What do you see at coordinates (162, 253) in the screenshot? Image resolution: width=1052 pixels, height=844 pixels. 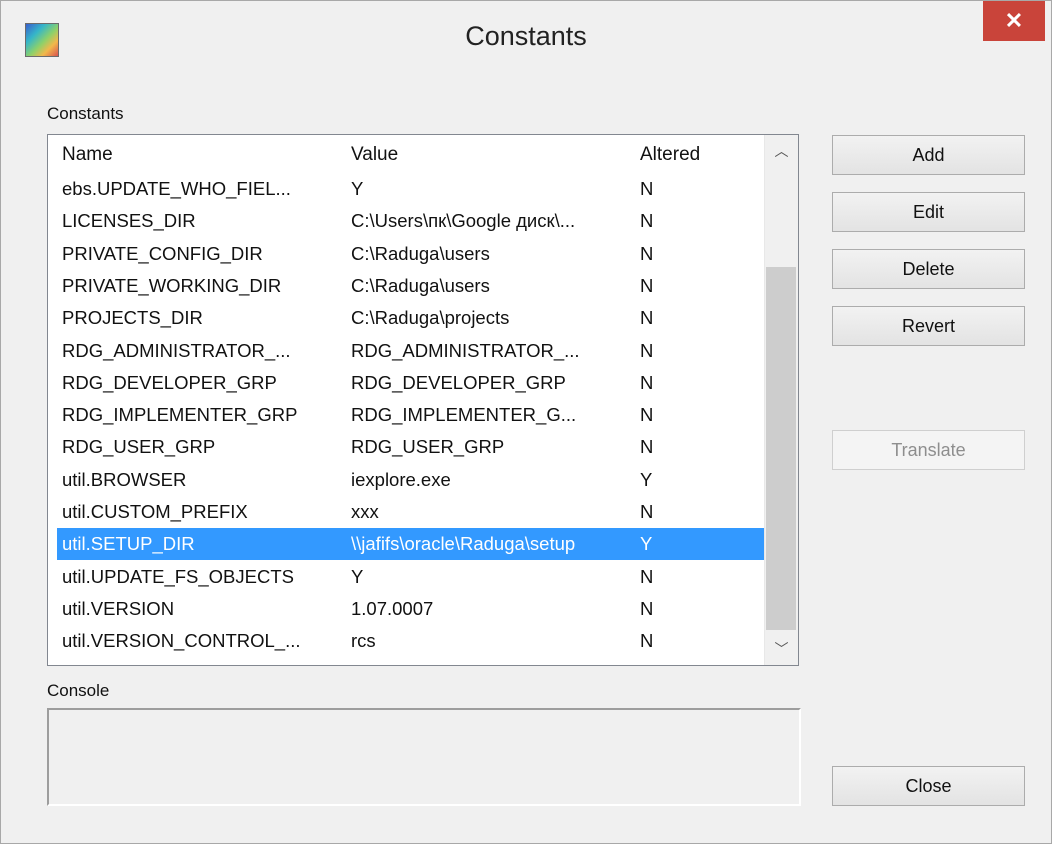 I see `cell-name: PRIVATE_CONFIG_DIR` at bounding box center [162, 253].